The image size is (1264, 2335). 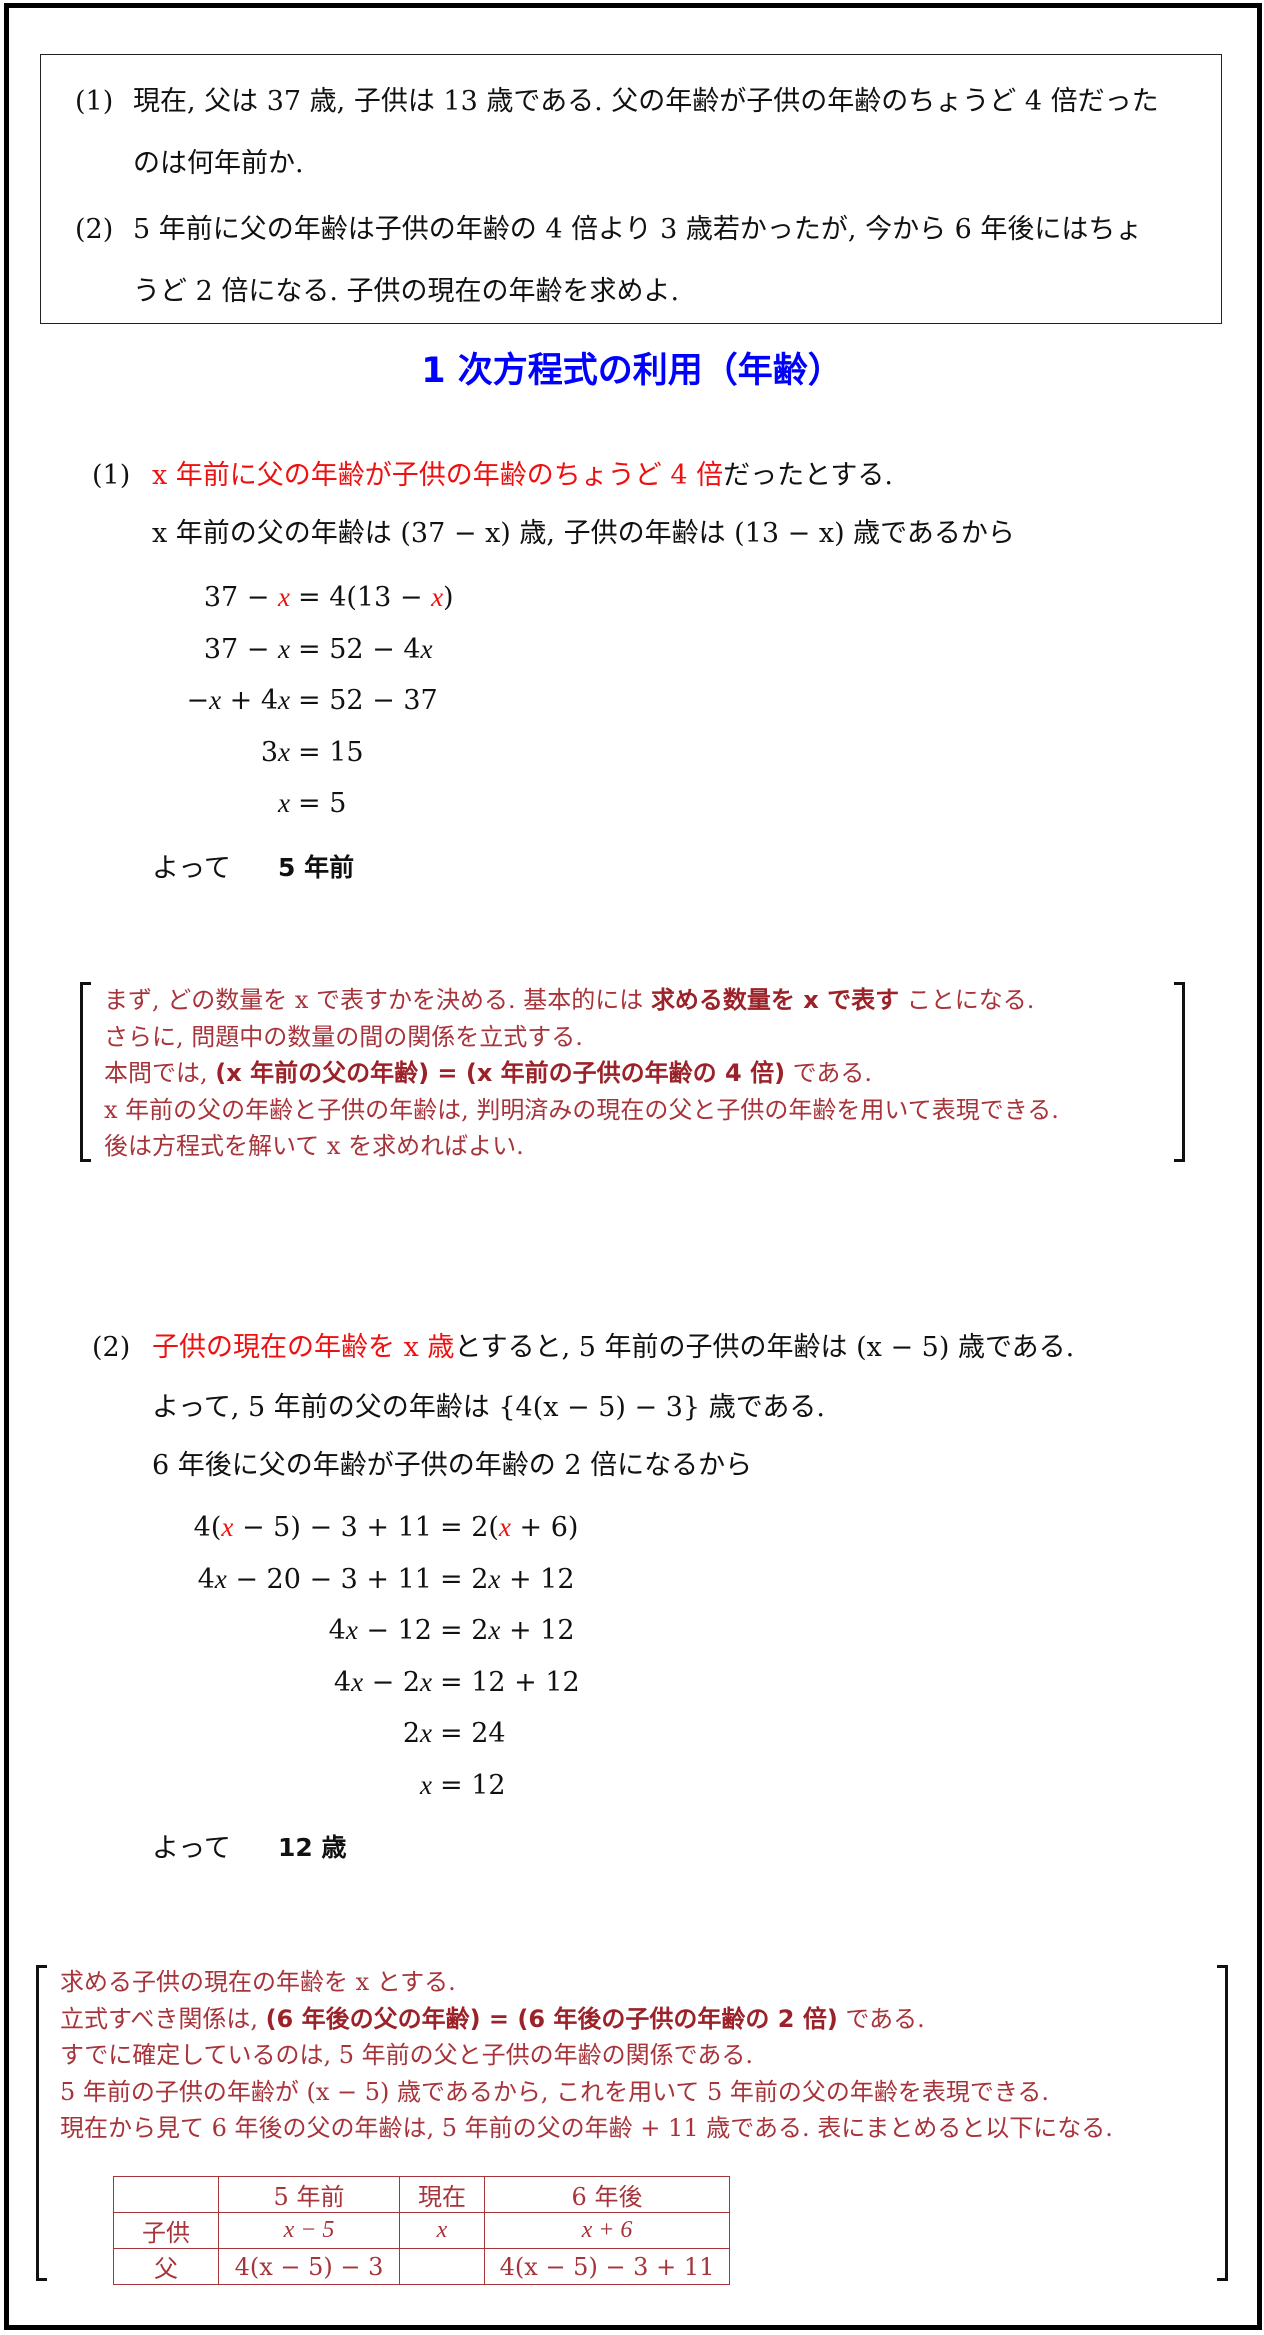 What do you see at coordinates (510, 1682) in the screenshot?
I see `equation-rhs: = 12 + 12` at bounding box center [510, 1682].